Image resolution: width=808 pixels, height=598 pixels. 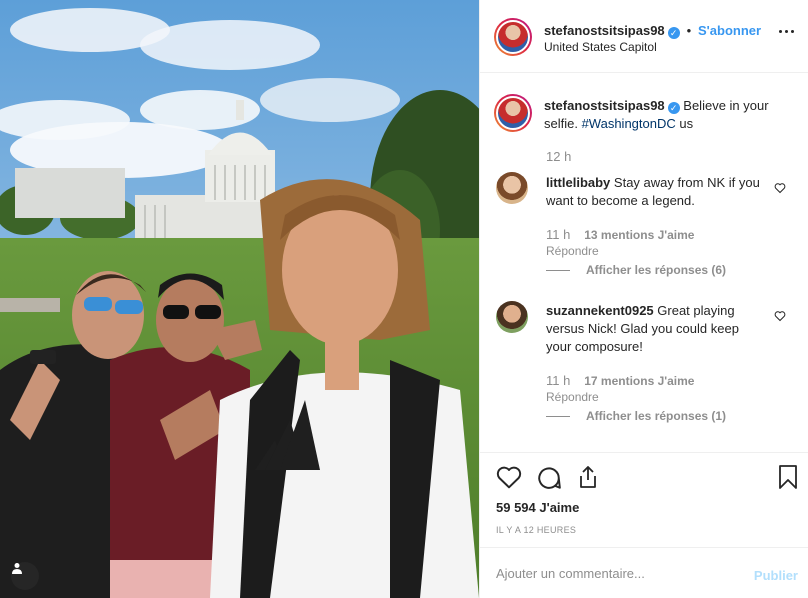 I want to click on view-replies-button: Afficher les réponses (1), so click(x=636, y=416).